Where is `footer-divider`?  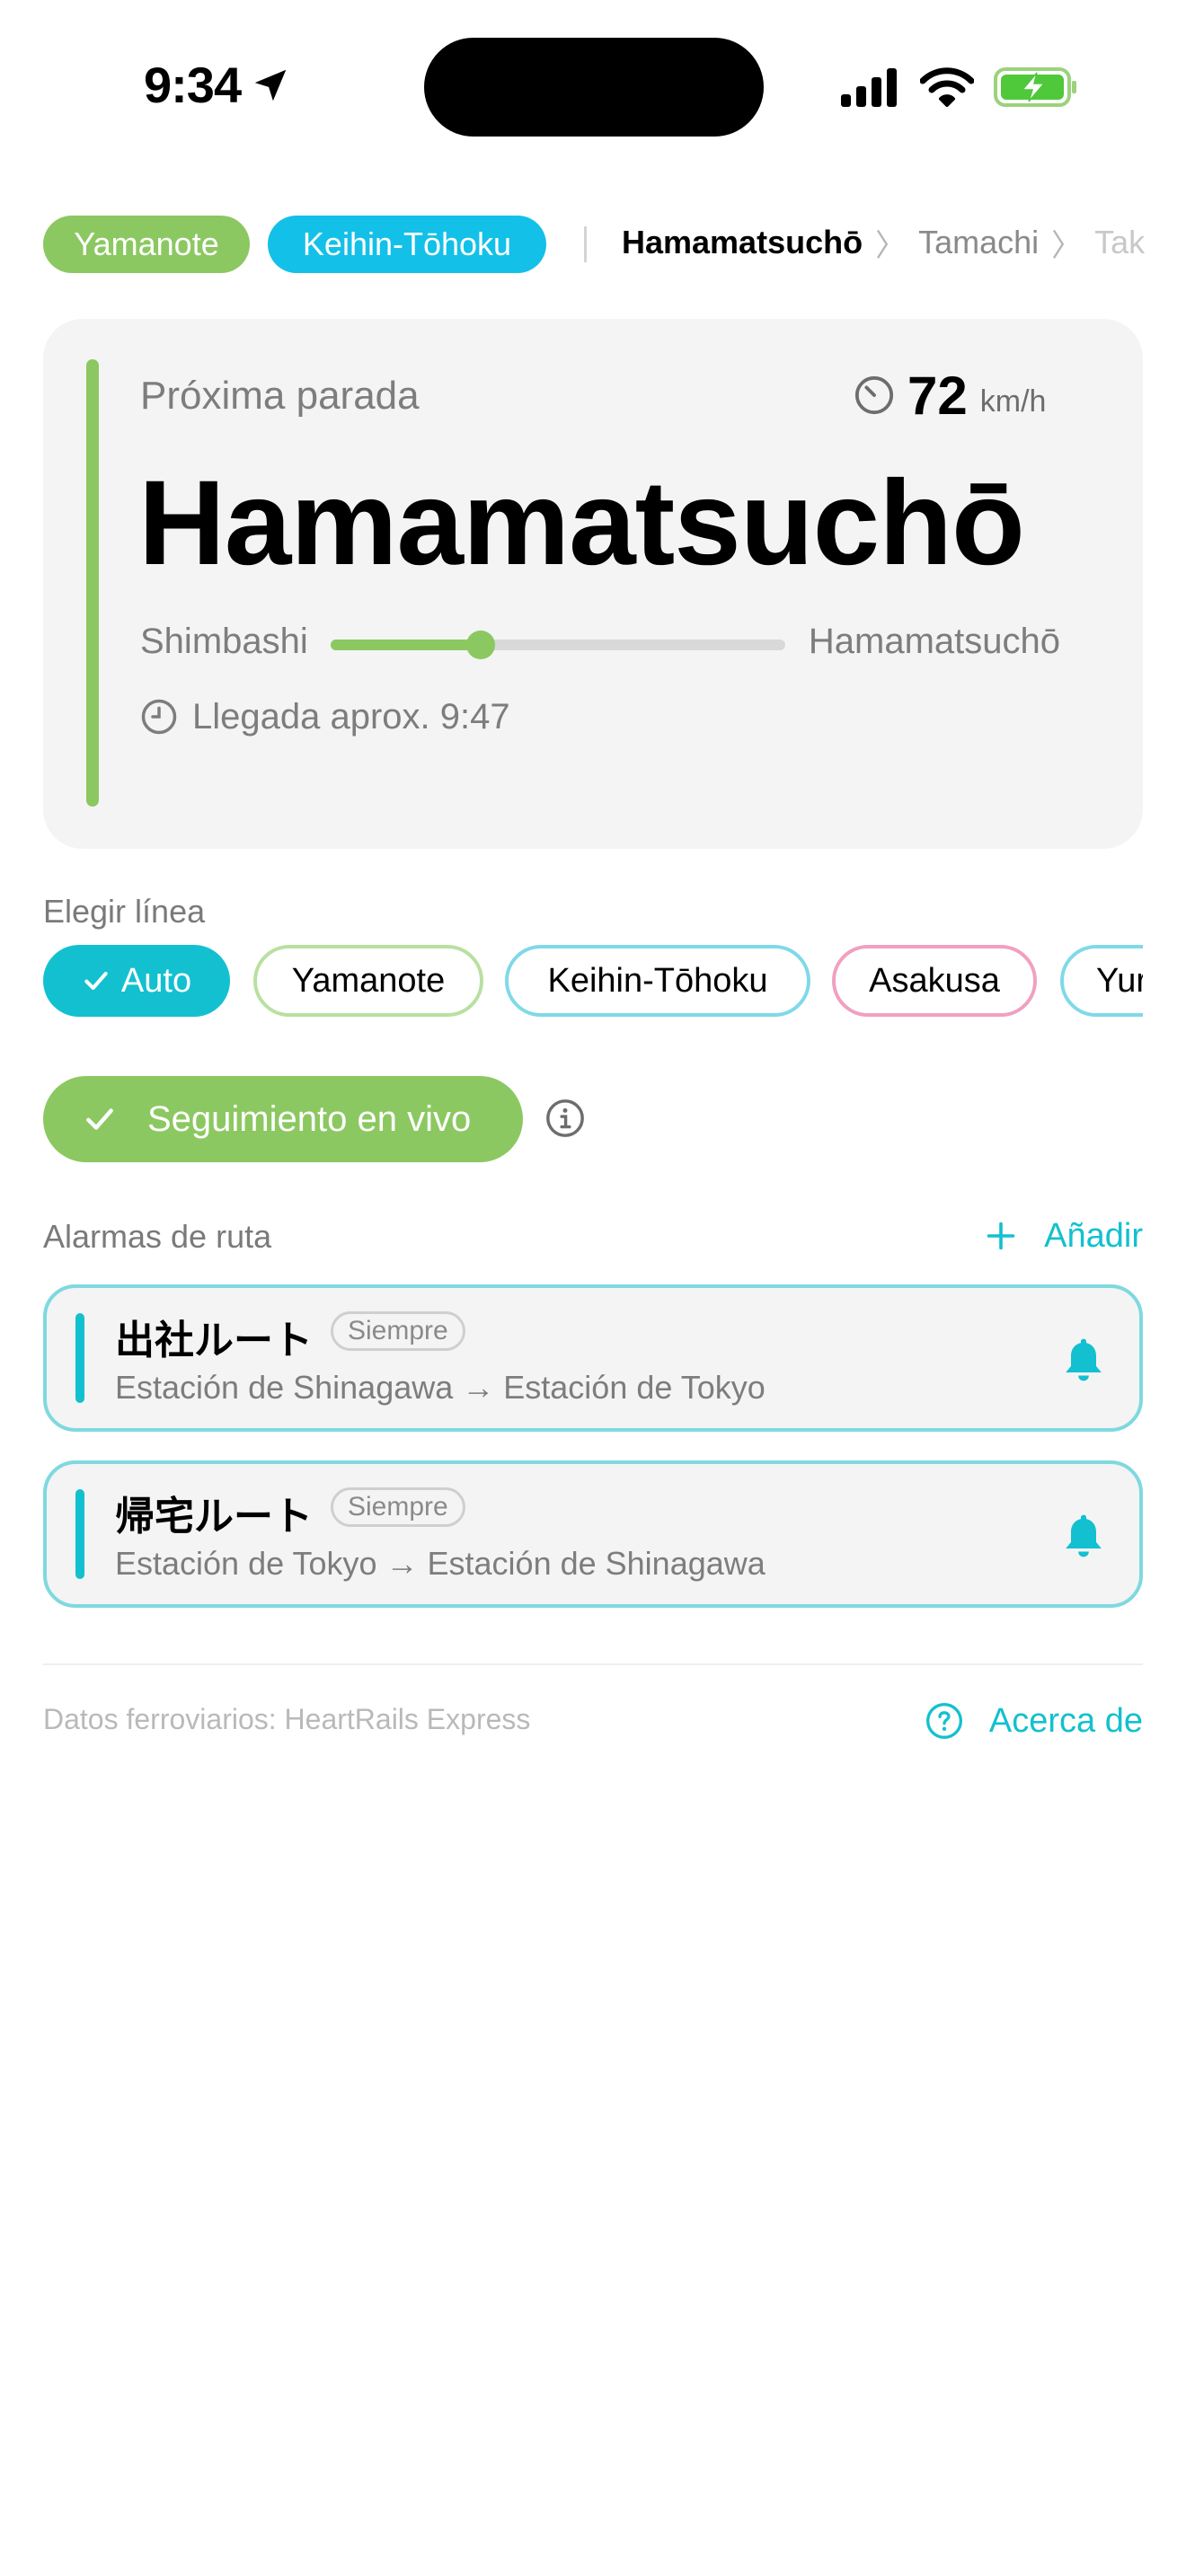
footer-divider is located at coordinates (593, 1664).